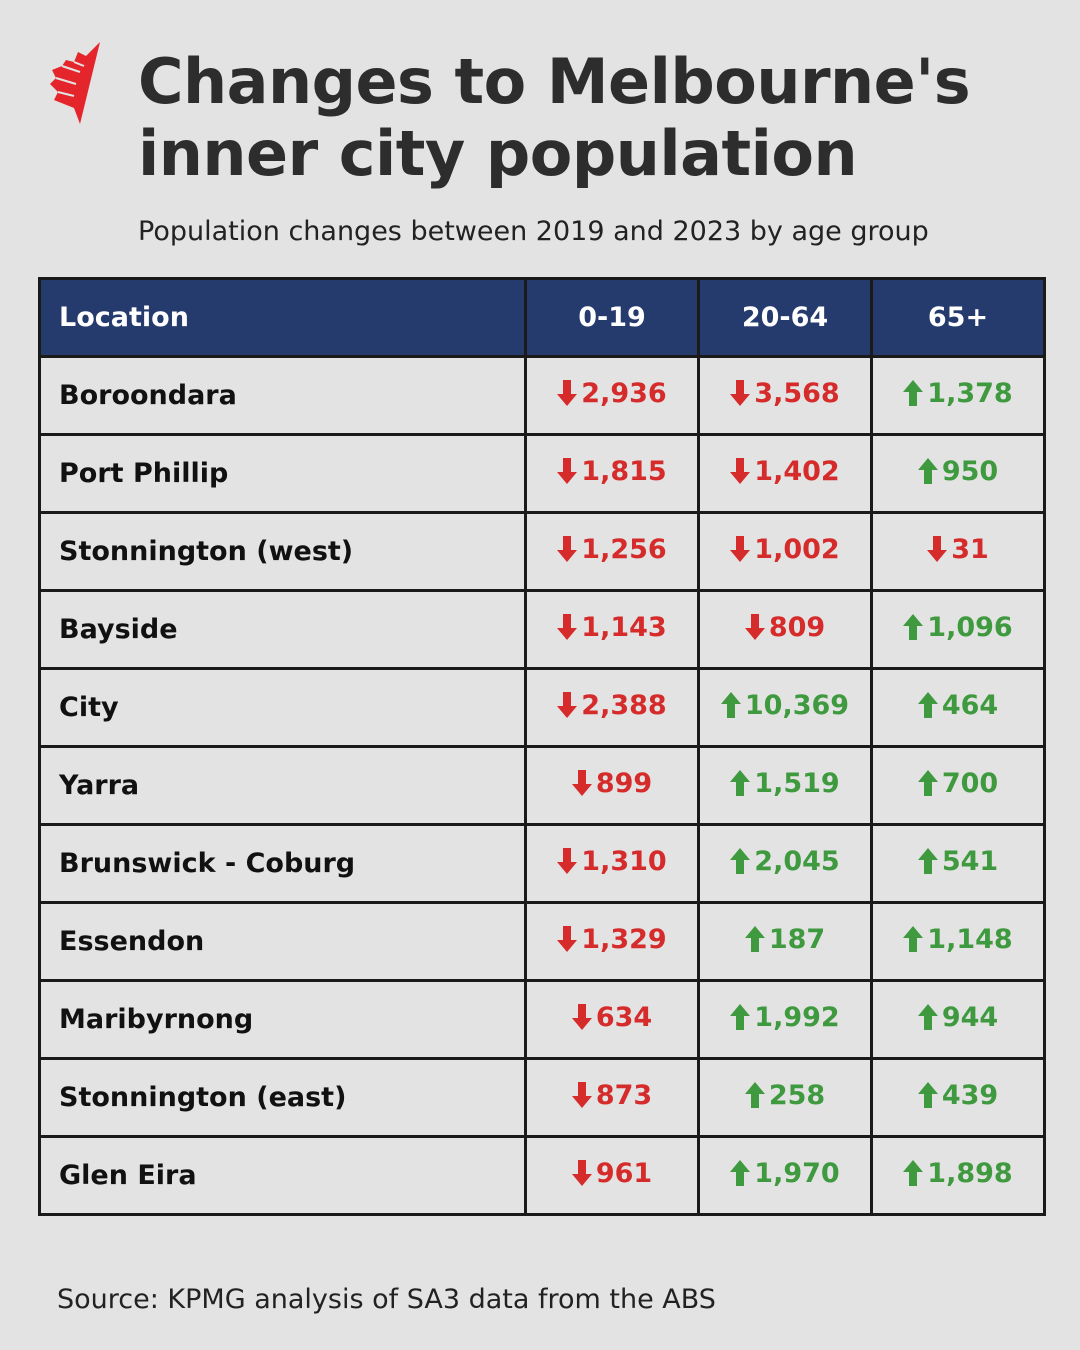 The height and width of the screenshot is (1350, 1080). What do you see at coordinates (624, 1173) in the screenshot?
I see `value-label: 961` at bounding box center [624, 1173].